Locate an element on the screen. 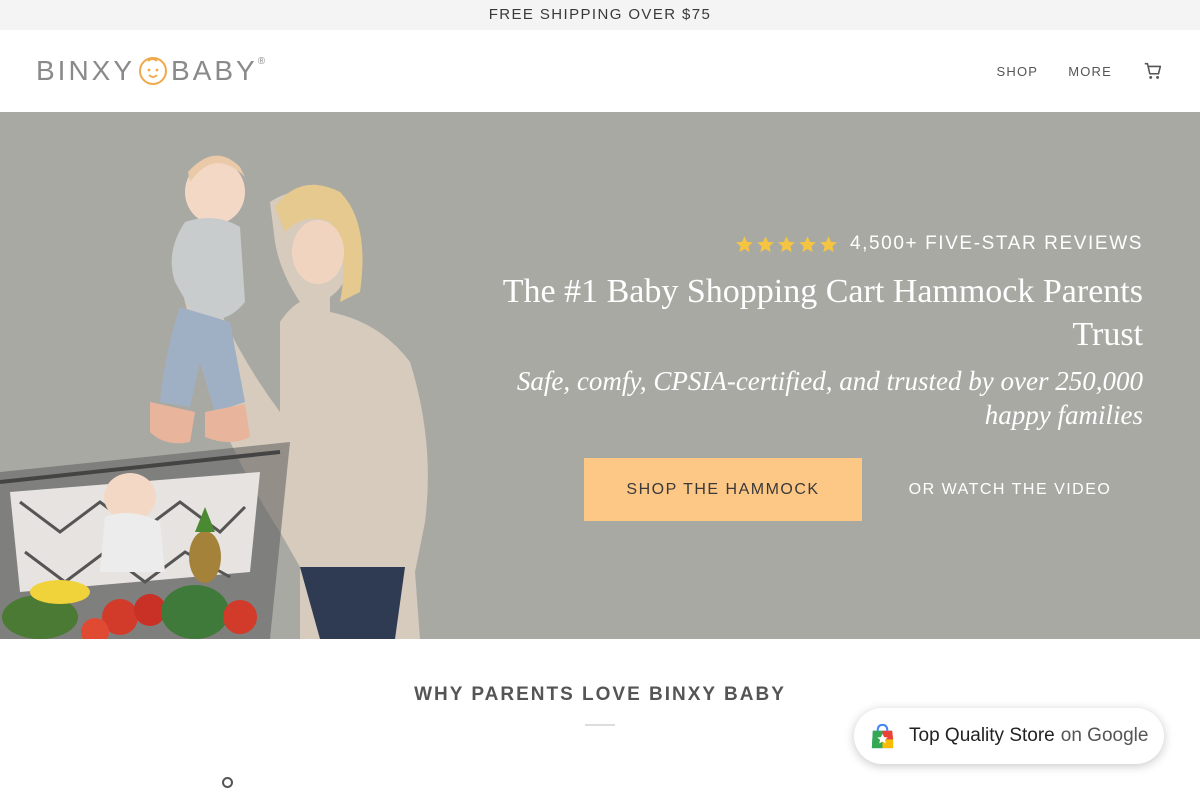 This screenshot has width=1200, height=800. slider-dot is located at coordinates (227, 782).